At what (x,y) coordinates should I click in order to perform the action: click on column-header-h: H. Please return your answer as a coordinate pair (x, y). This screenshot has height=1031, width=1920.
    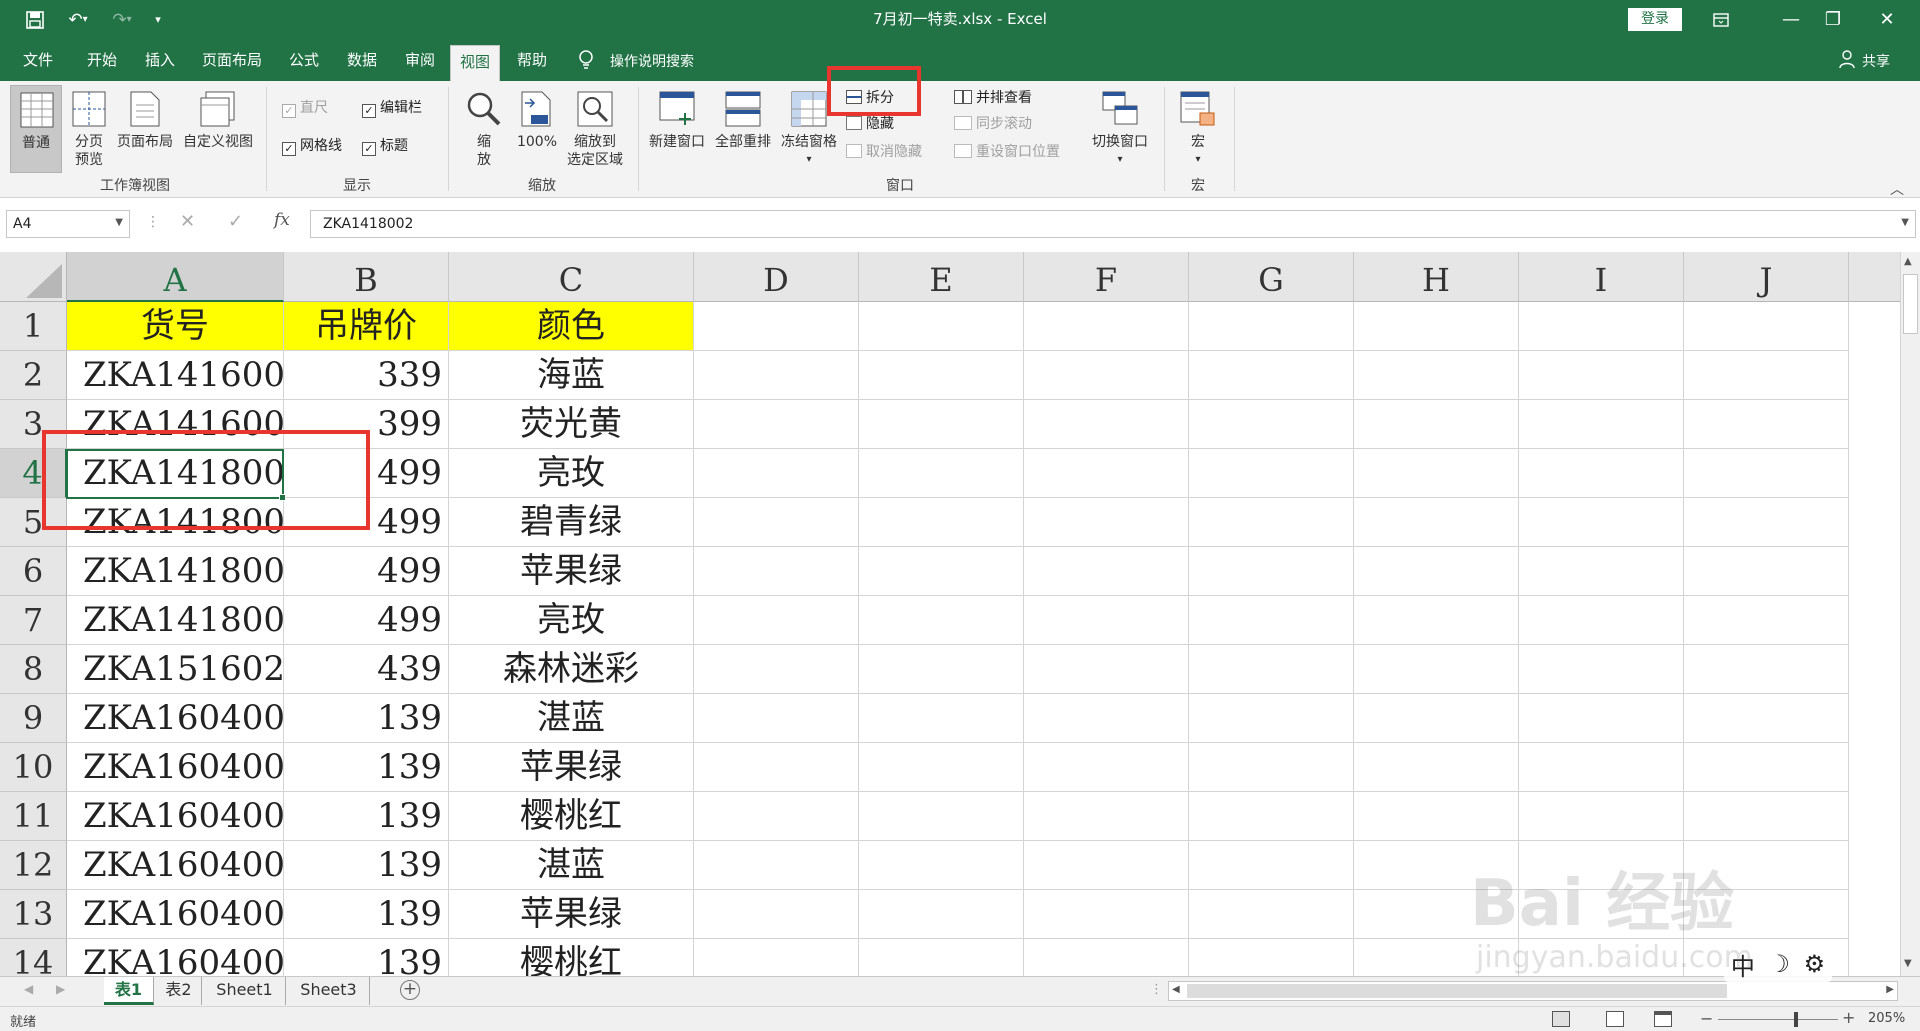
    Looking at the image, I should click on (1436, 277).